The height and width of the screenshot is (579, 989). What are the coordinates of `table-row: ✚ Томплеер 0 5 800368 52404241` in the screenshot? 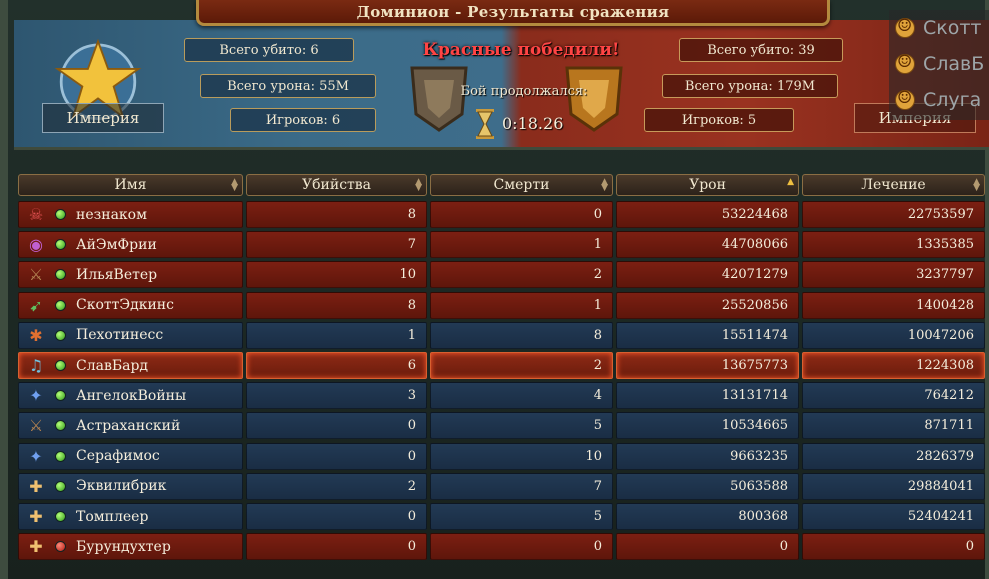 It's located at (501, 516).